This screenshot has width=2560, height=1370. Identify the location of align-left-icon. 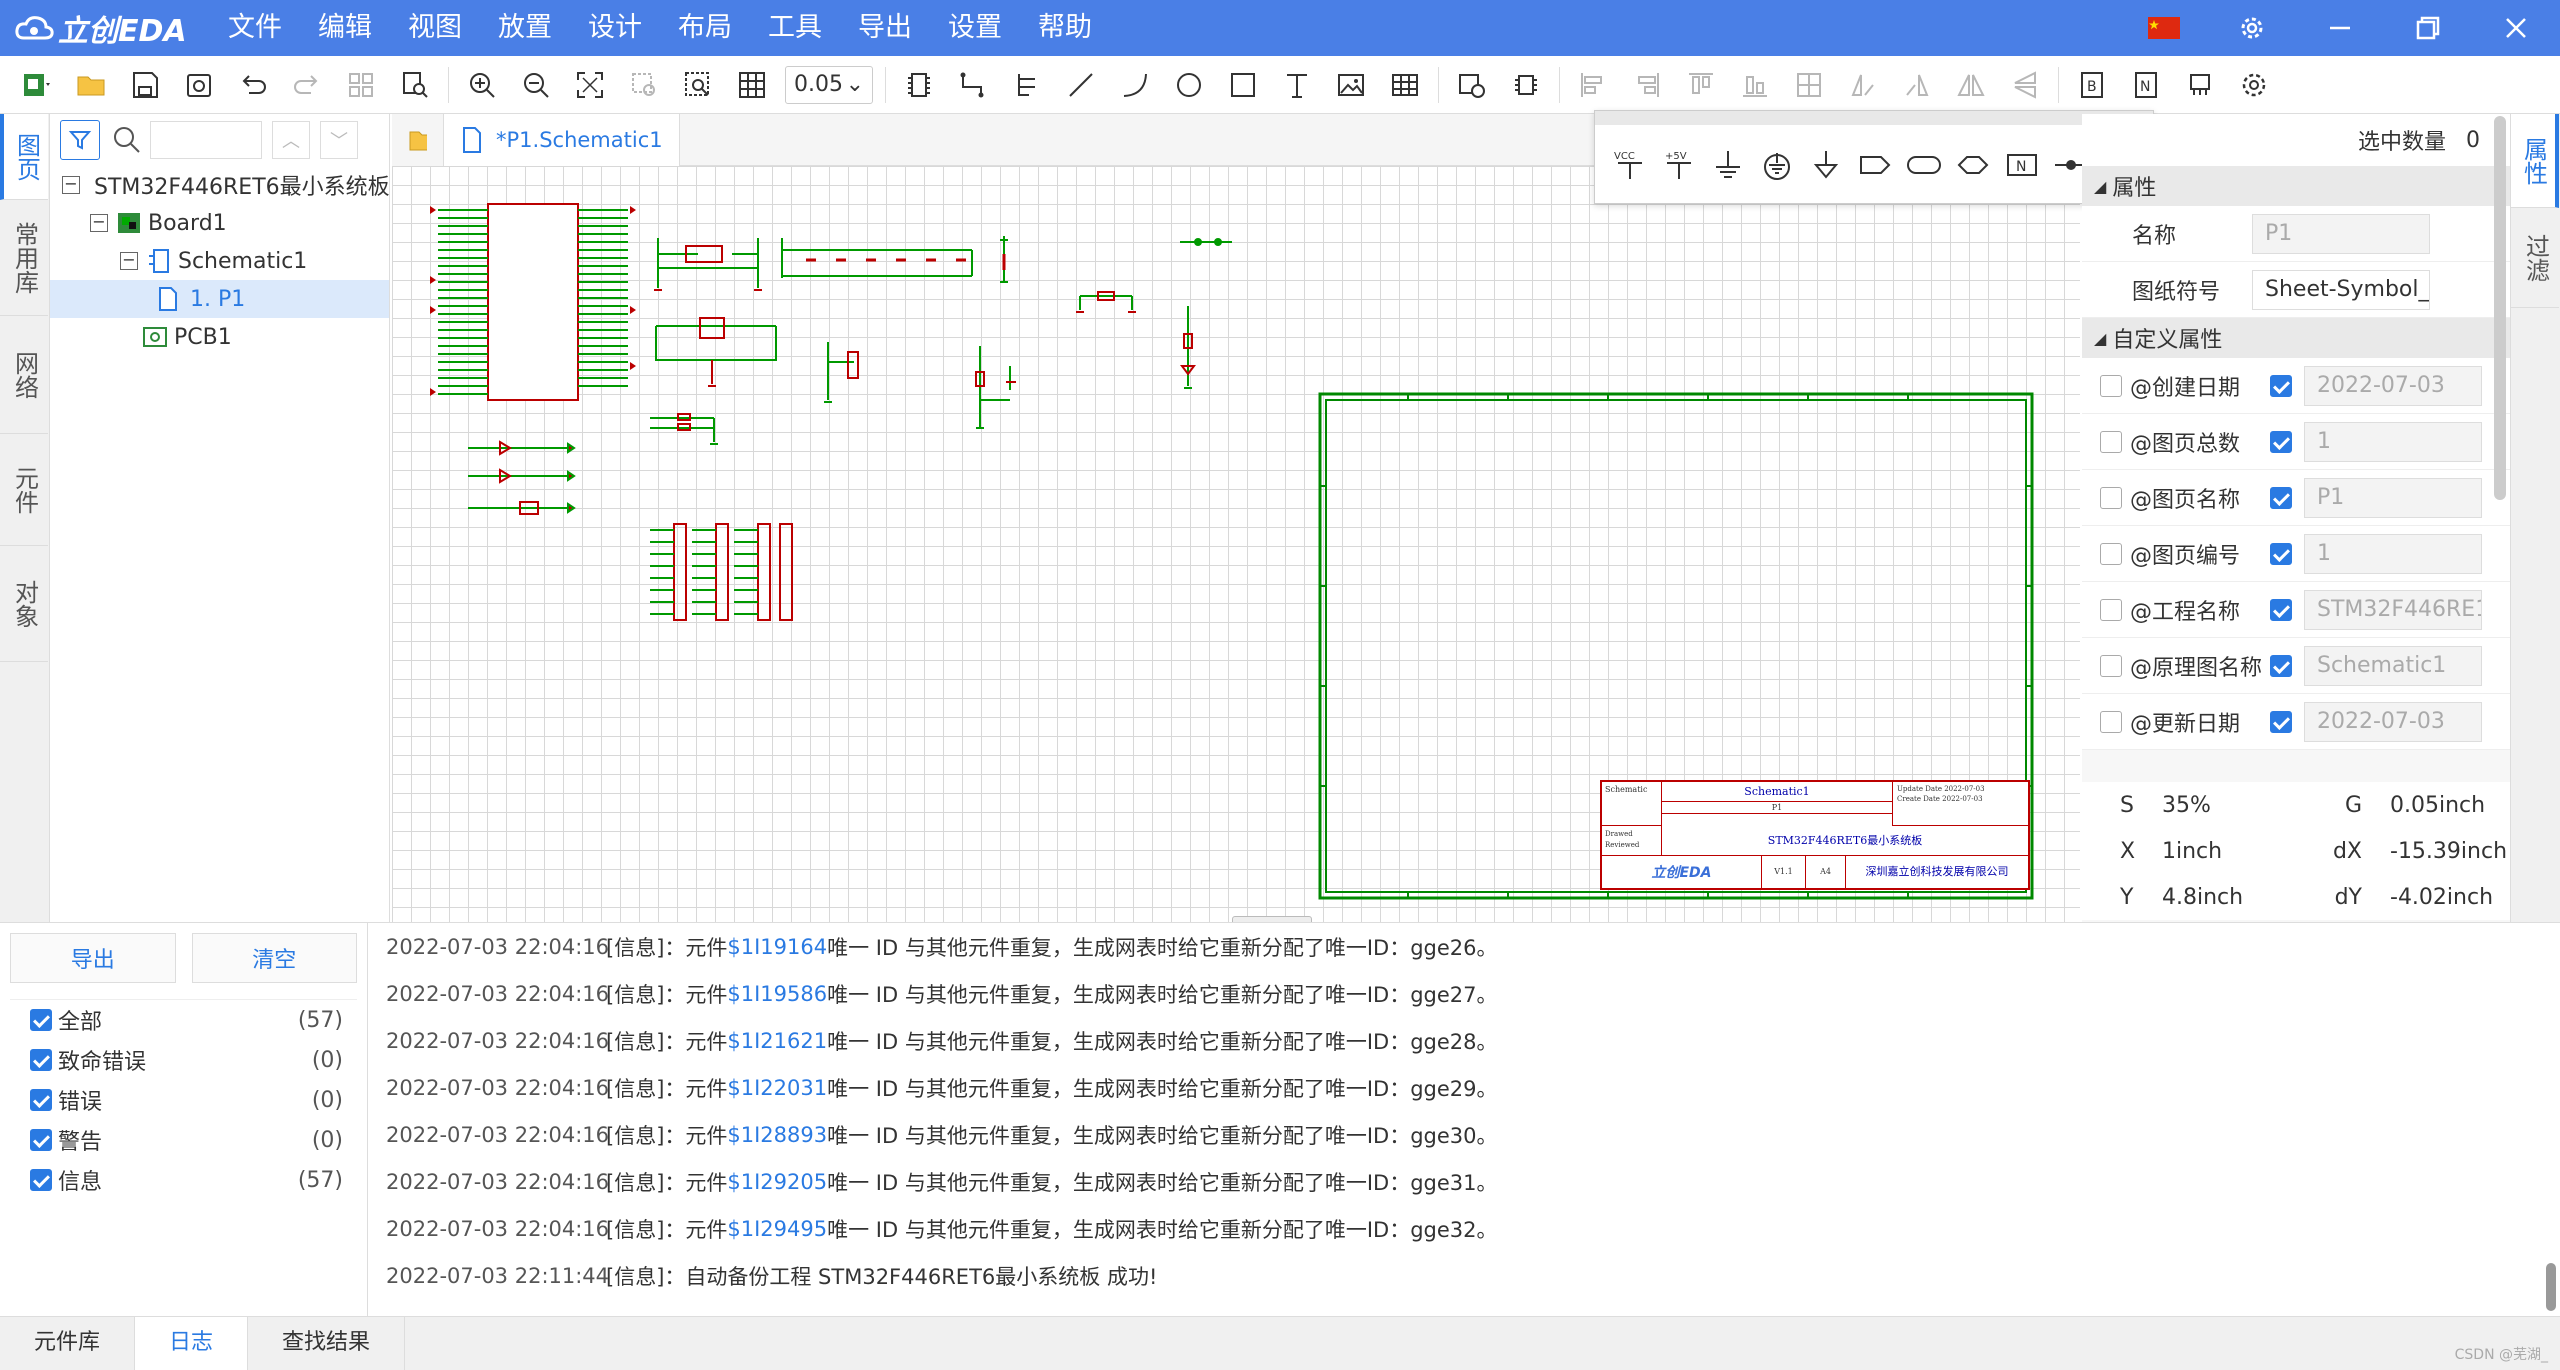
(1593, 85).